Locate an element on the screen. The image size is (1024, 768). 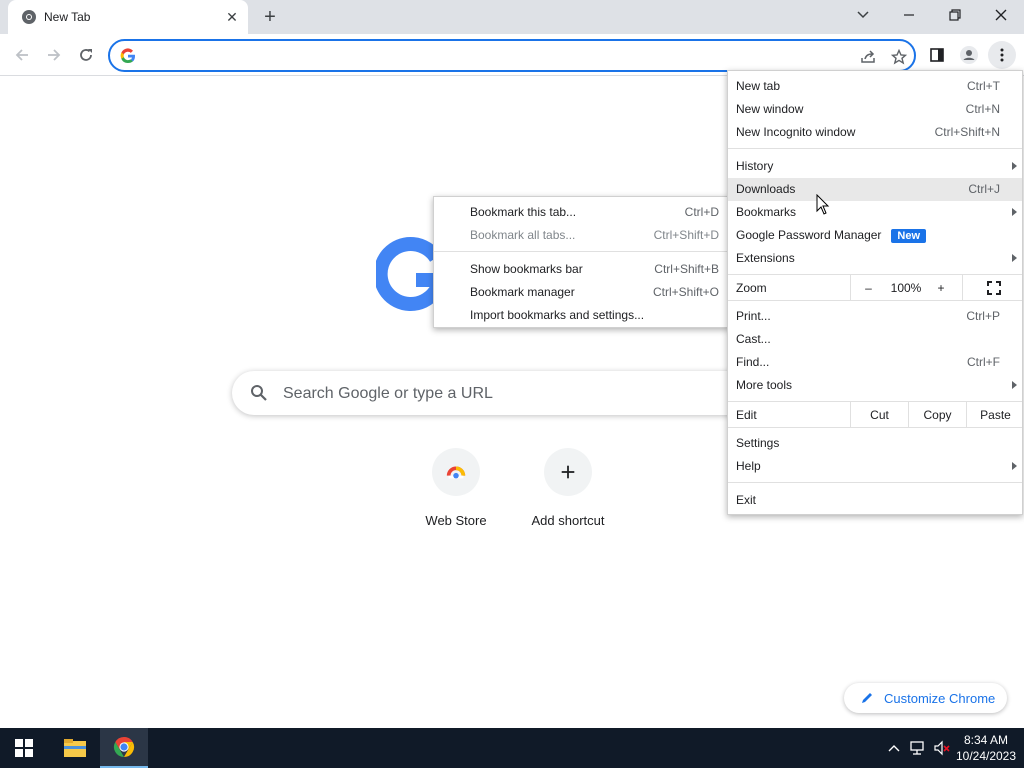
back-button is located at coordinates (22, 55).